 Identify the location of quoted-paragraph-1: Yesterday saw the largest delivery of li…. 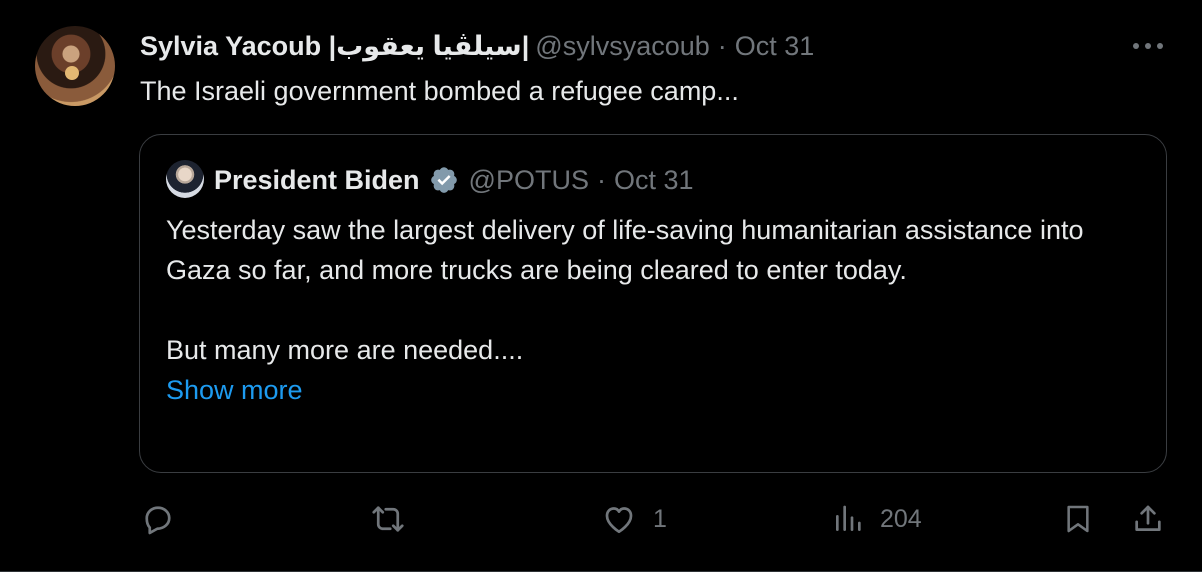
(625, 250).